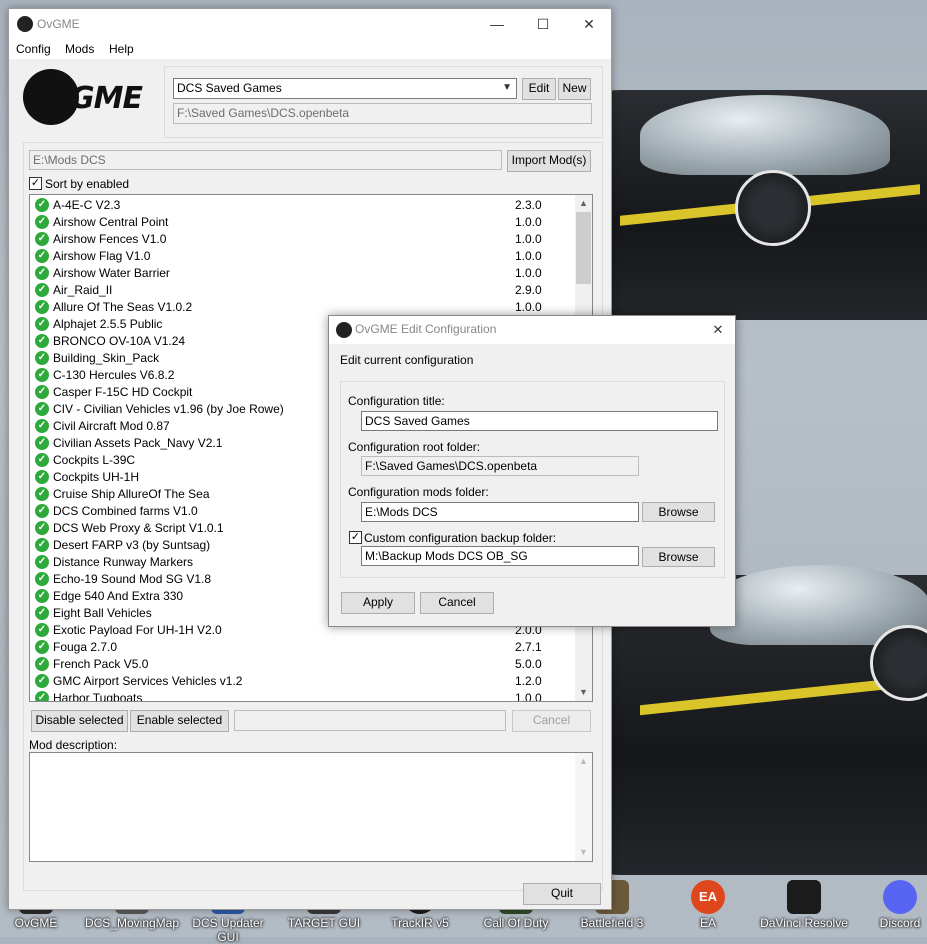  I want to click on mod-list-item: ✓ Airshow Central Point 1.0.0, so click(302, 222).